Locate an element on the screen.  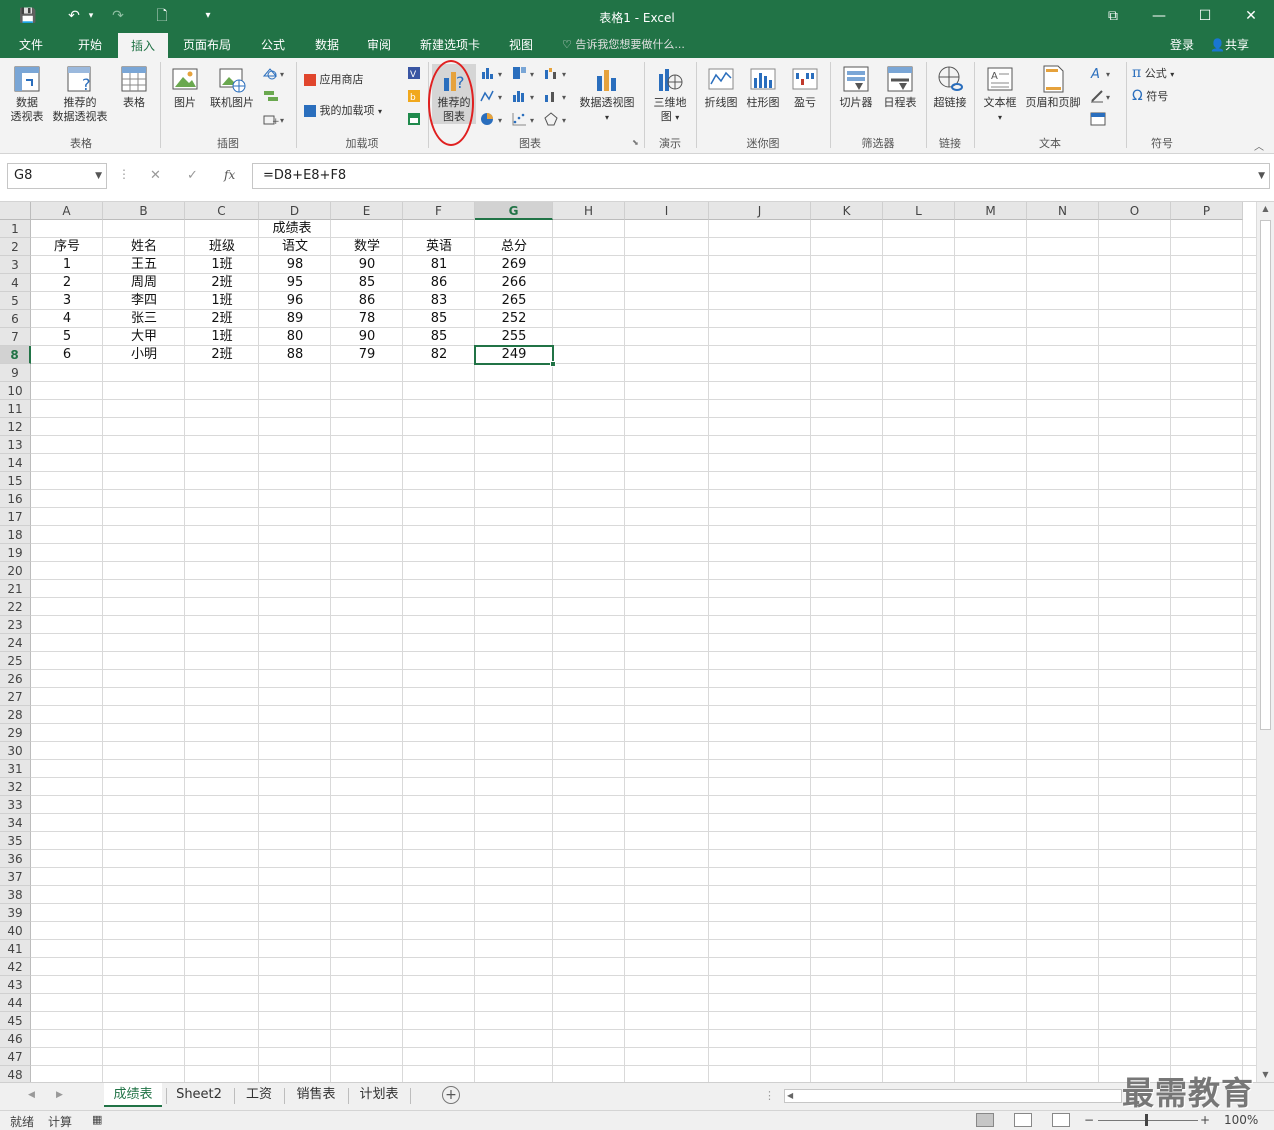
pivot-chart-button: 数据透视图 ▾ is located at coordinates (607, 94).